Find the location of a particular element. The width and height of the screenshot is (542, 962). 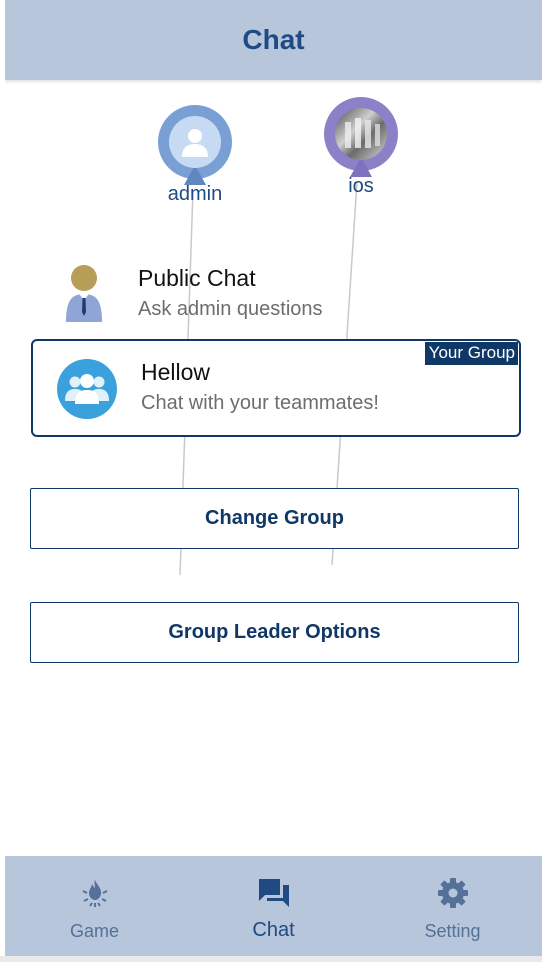

group-people-icon is located at coordinates (87, 389).